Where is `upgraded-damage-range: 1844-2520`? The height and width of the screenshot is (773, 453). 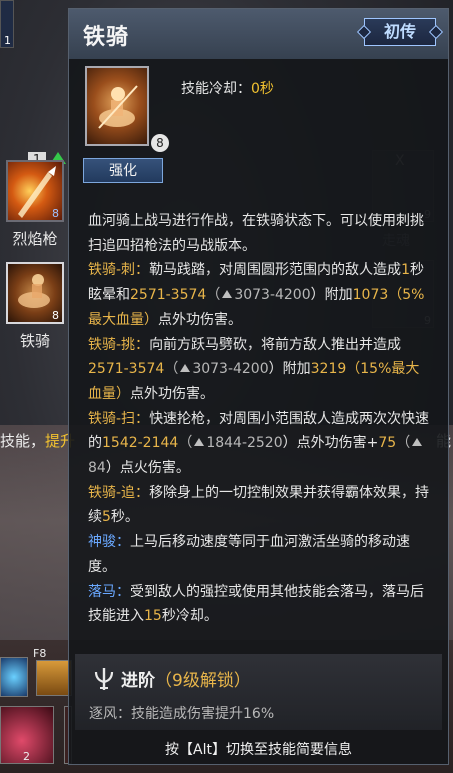 upgraded-damage-range: 1844-2520 is located at coordinates (244, 443).